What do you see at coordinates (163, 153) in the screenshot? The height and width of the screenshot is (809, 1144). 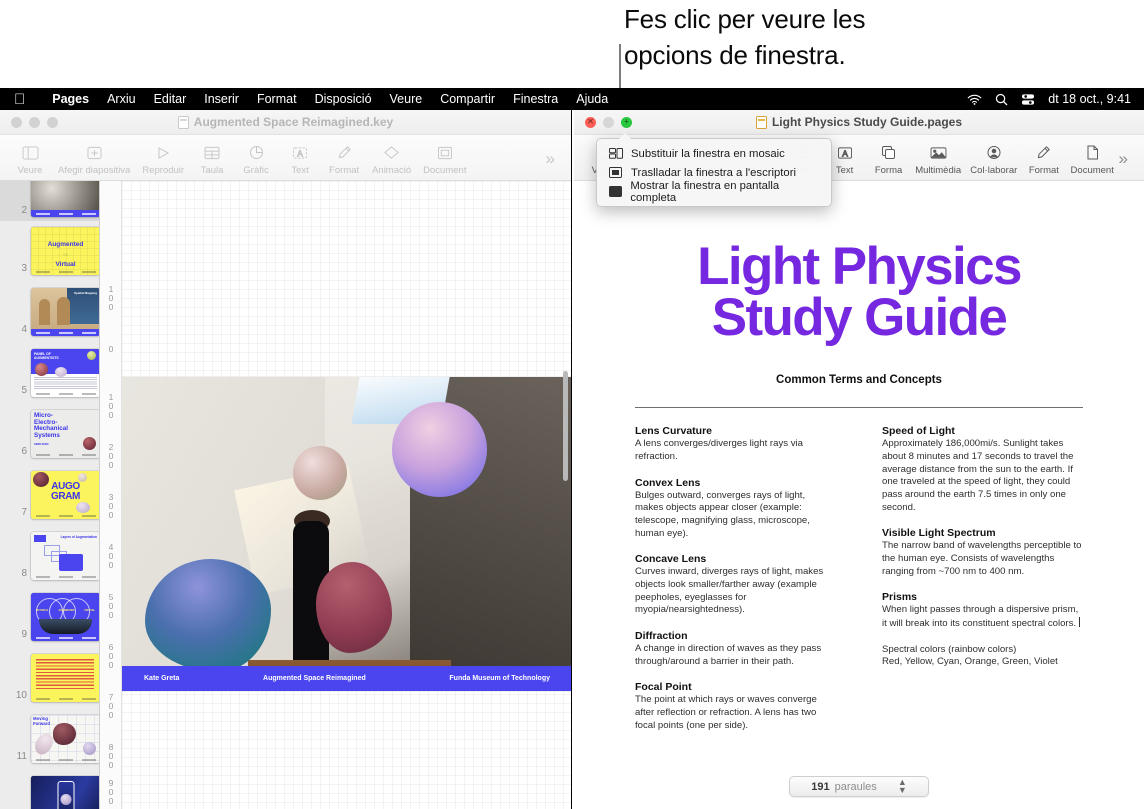 I see `play-icon` at bounding box center [163, 153].